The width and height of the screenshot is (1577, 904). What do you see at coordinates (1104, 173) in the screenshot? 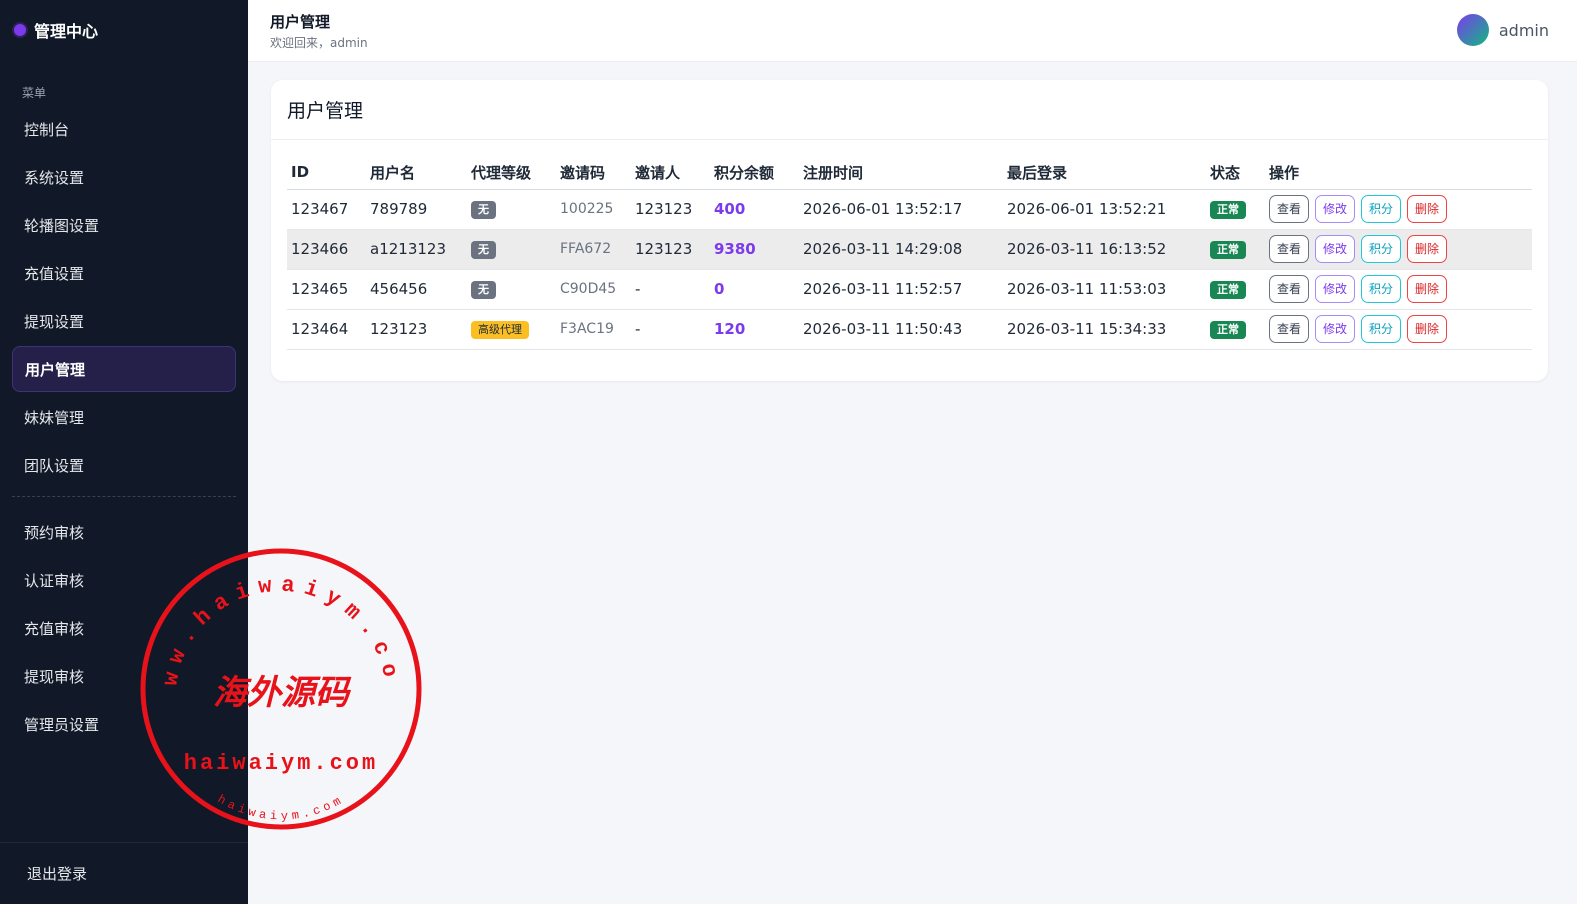
I see `col-header-last-login: 最后登录` at bounding box center [1104, 173].